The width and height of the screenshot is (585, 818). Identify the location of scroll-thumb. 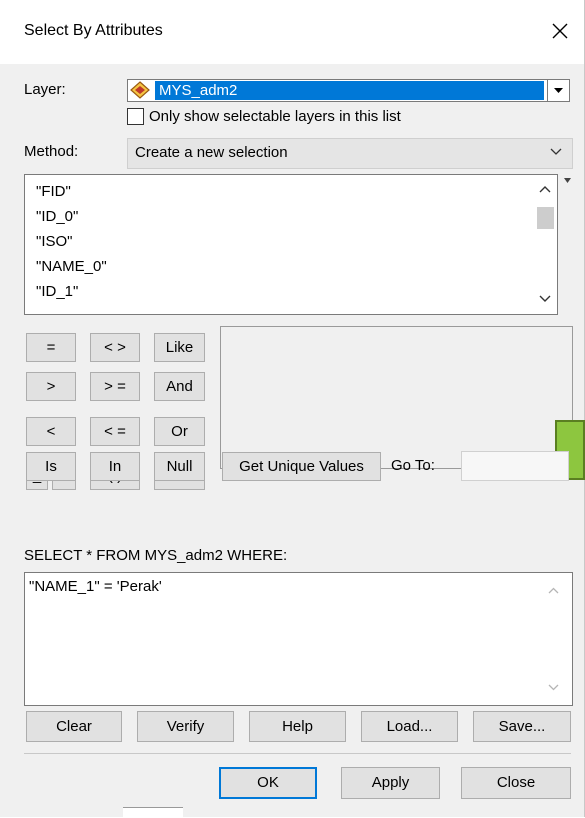
(545, 218).